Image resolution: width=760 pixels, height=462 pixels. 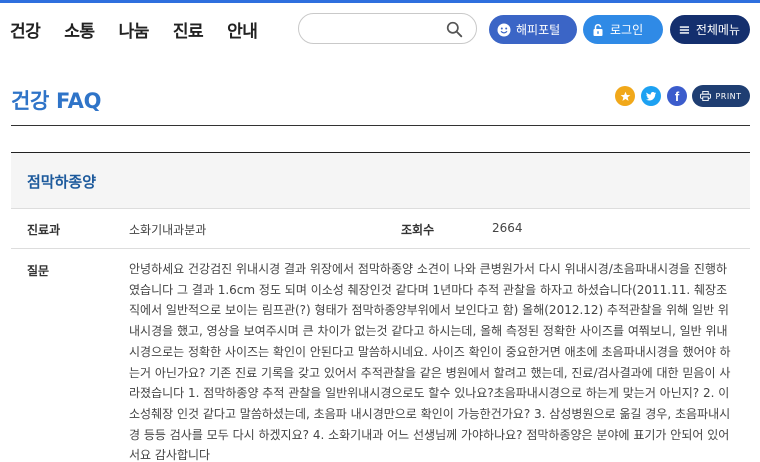 I want to click on dept-value: 소화기내과분과, so click(x=168, y=230).